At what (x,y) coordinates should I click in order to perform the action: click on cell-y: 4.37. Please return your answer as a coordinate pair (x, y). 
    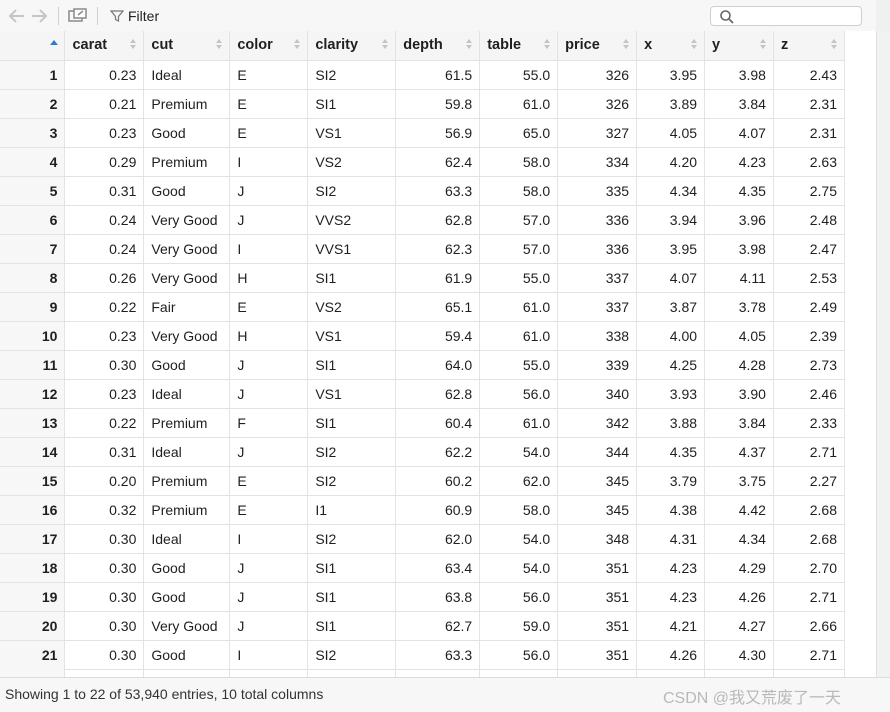
    Looking at the image, I should click on (739, 452).